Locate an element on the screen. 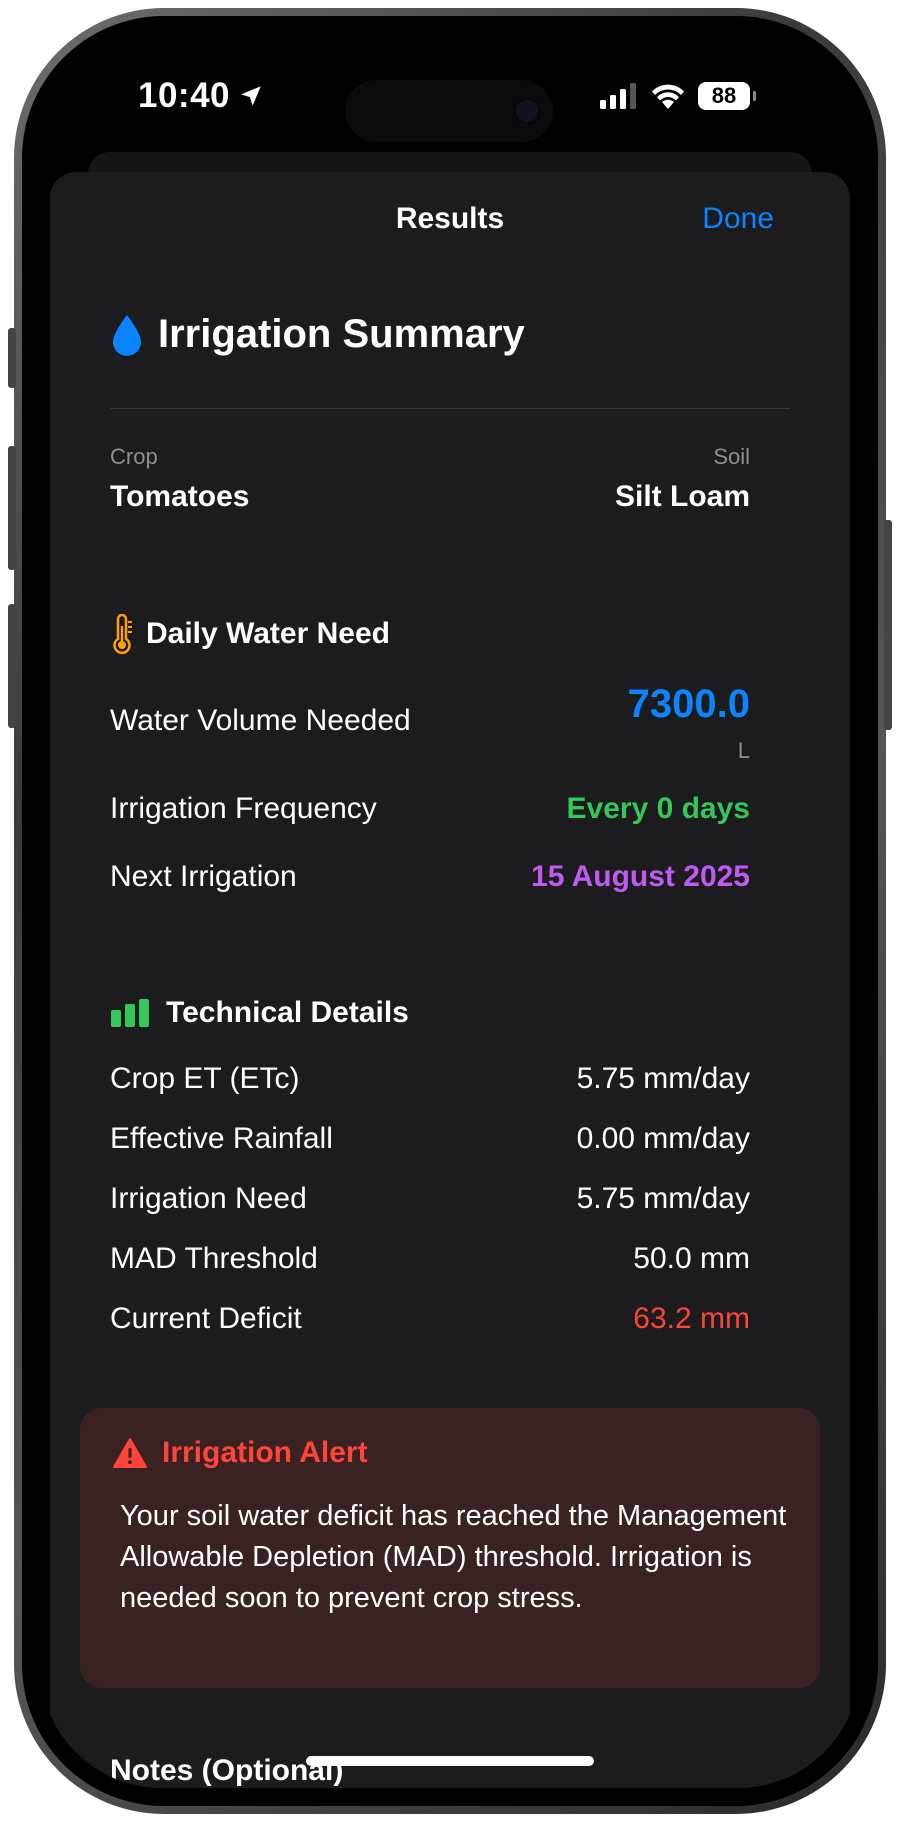 The height and width of the screenshot is (1822, 900). battery-level: 88 is located at coordinates (724, 95).